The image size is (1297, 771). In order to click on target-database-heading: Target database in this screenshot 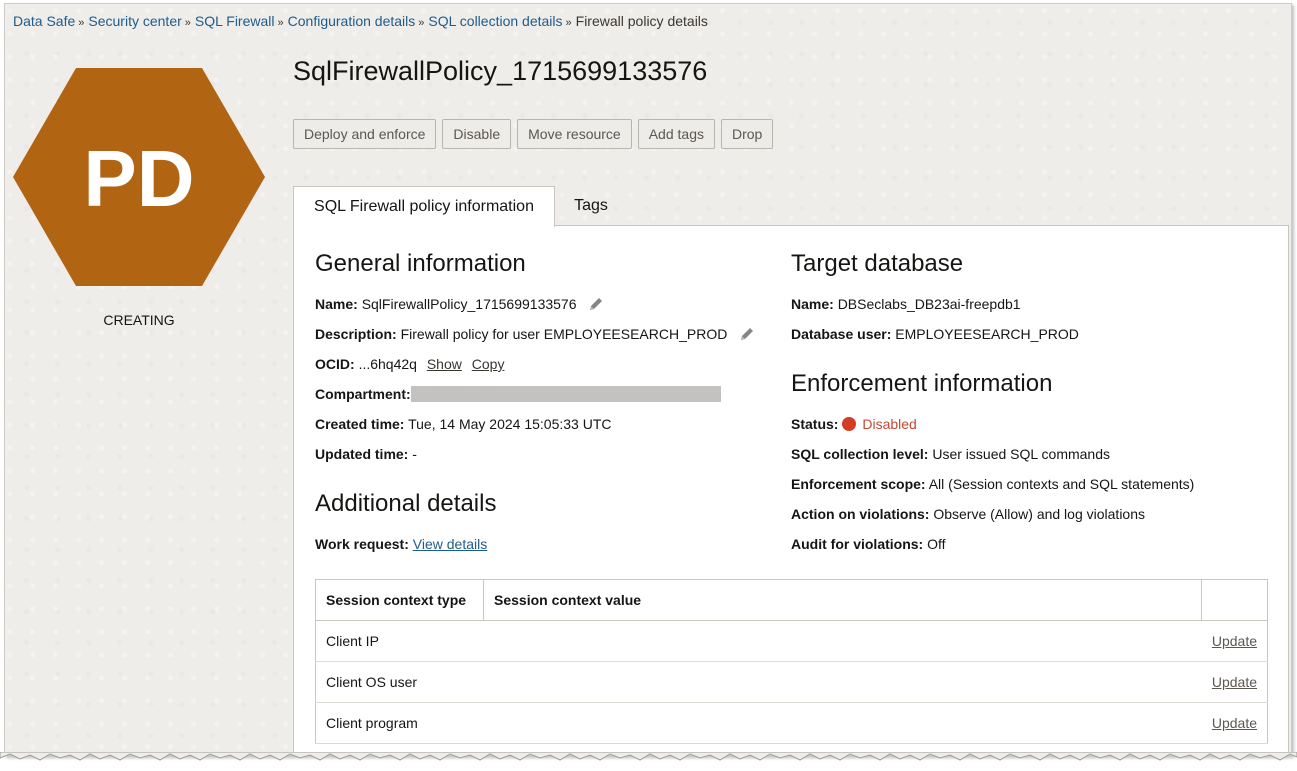, I will do `click(877, 263)`.